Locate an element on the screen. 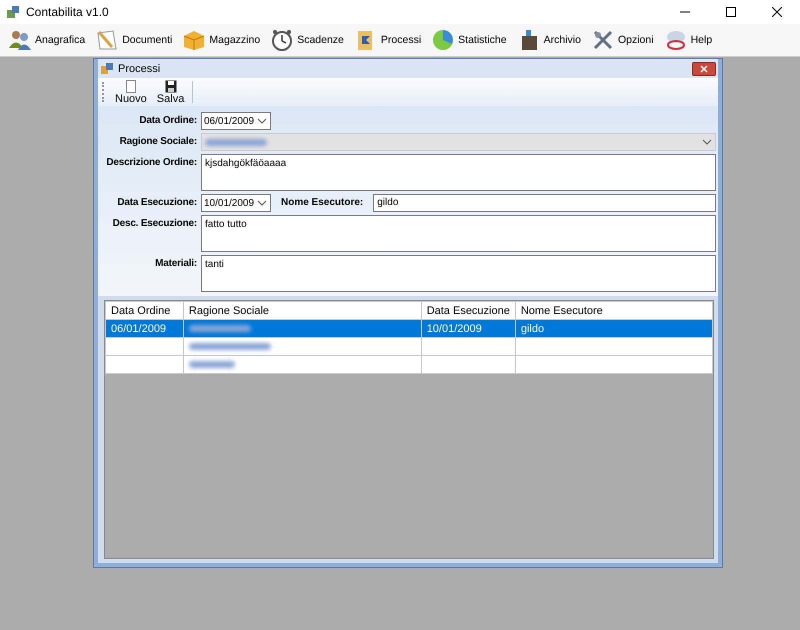 The image size is (800, 630). field-label: Descrizione Ordine: is located at coordinates (151, 162).